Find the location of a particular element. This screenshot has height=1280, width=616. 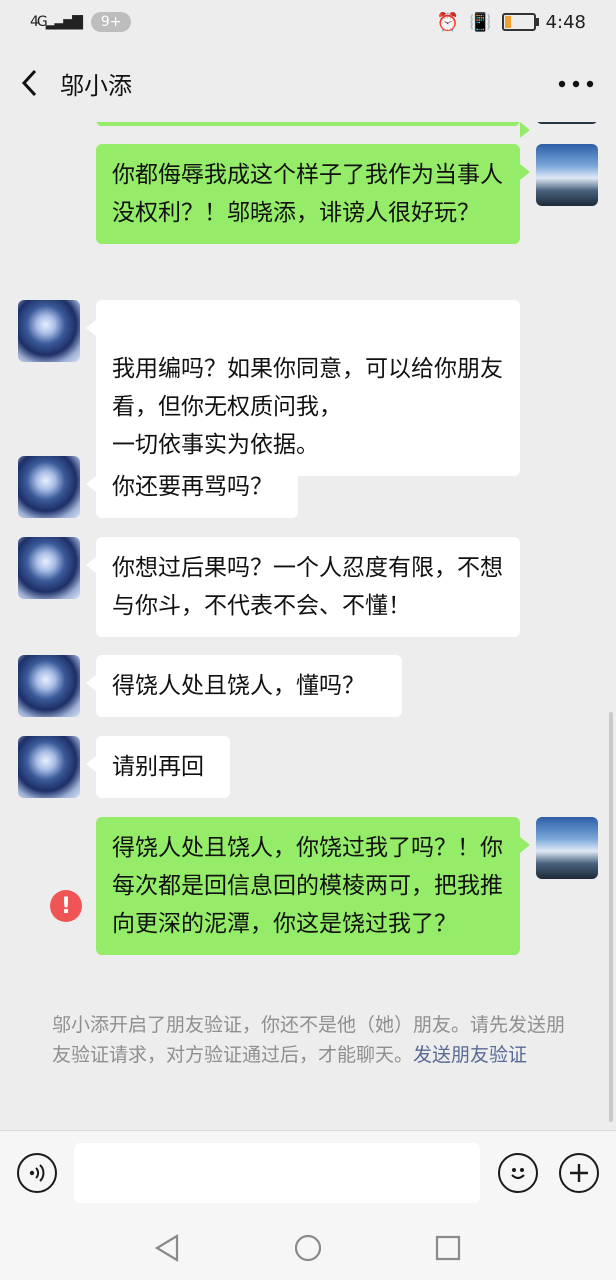

home-circle-icon is located at coordinates (308, 1248).